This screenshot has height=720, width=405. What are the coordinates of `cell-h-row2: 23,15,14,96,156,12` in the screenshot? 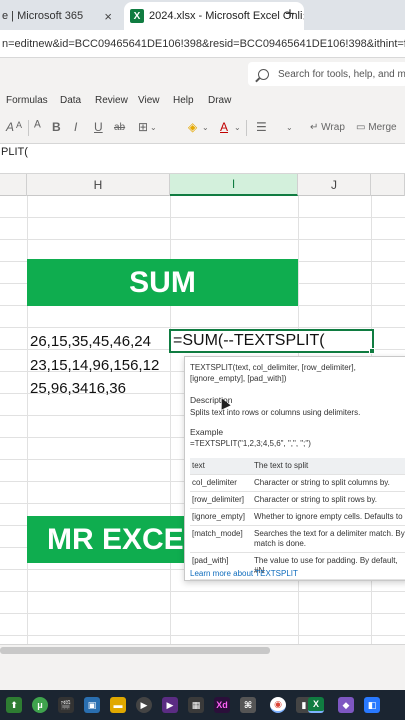 It's located at (94, 365).